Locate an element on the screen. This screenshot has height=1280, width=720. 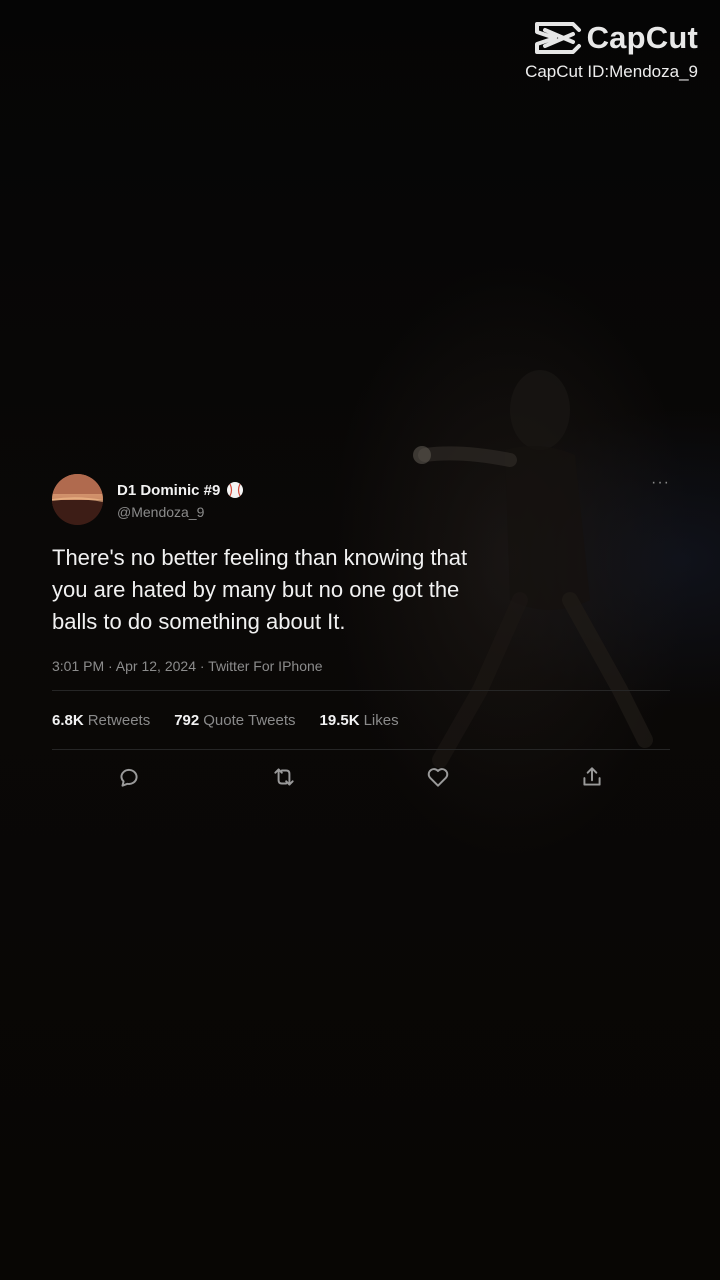
tweet-stats: 6.8K Retweets 792 Quote Tweets 19.5K Likes is located at coordinates (361, 720).